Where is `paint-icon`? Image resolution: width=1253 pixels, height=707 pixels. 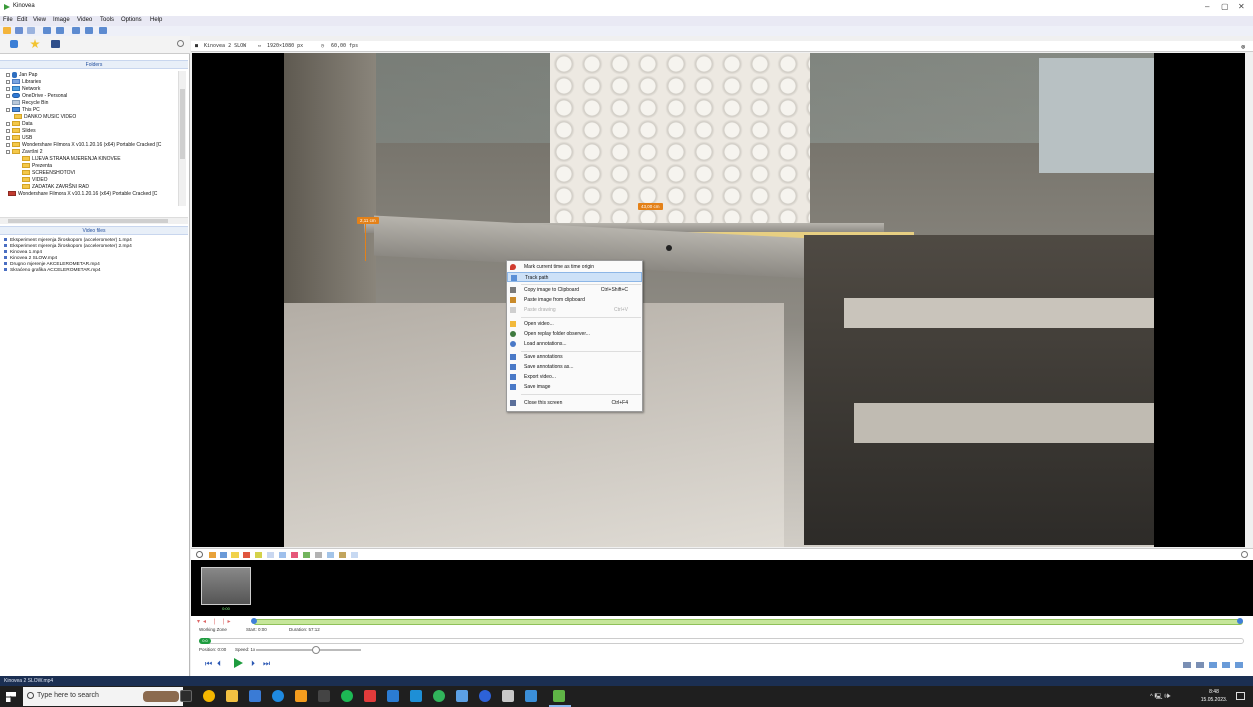
paint-icon is located at coordinates (508, 696).